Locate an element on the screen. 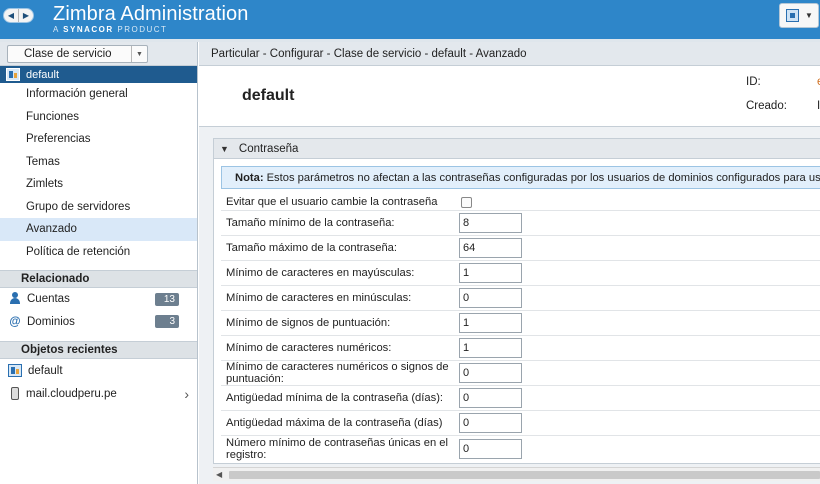 The height and width of the screenshot is (484, 820). sidebar-header: Clase de servicio ▼ is located at coordinates (98, 54).